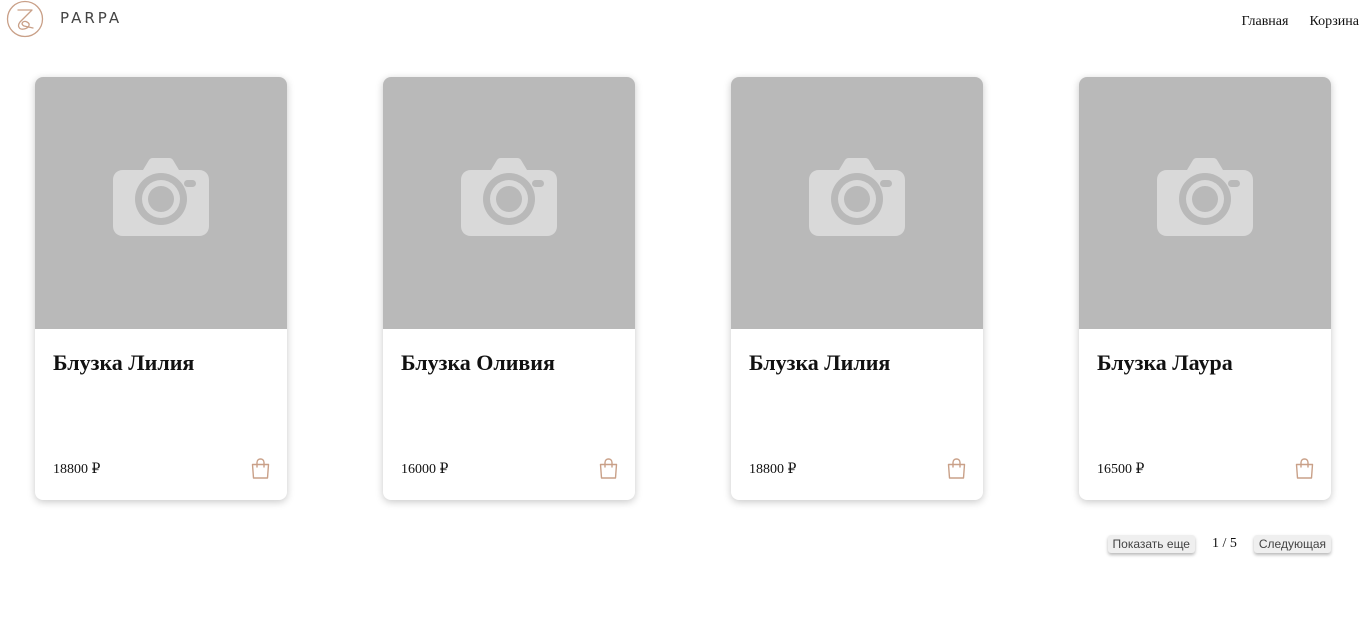 This screenshot has height=637, width=1365. I want to click on brand-name: PARPA, so click(91, 18).